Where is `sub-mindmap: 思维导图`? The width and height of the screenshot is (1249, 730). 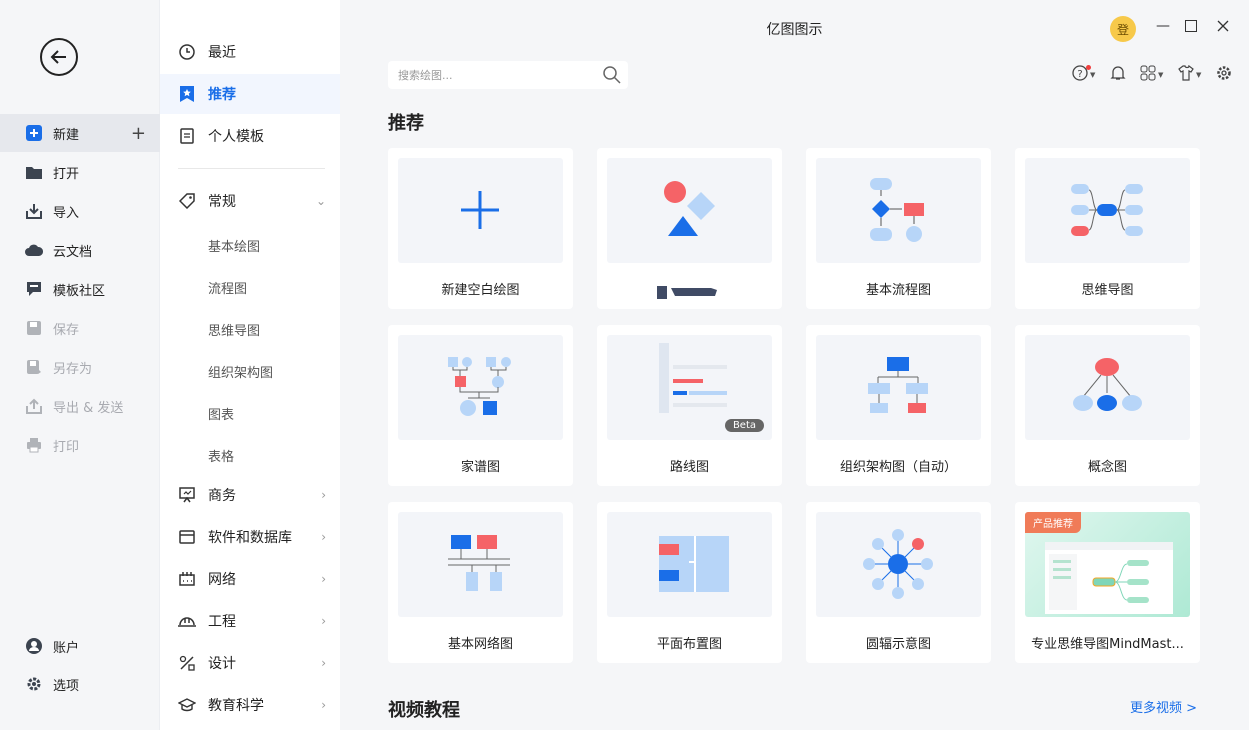
sub-mindmap: 思维导图 is located at coordinates (234, 329).